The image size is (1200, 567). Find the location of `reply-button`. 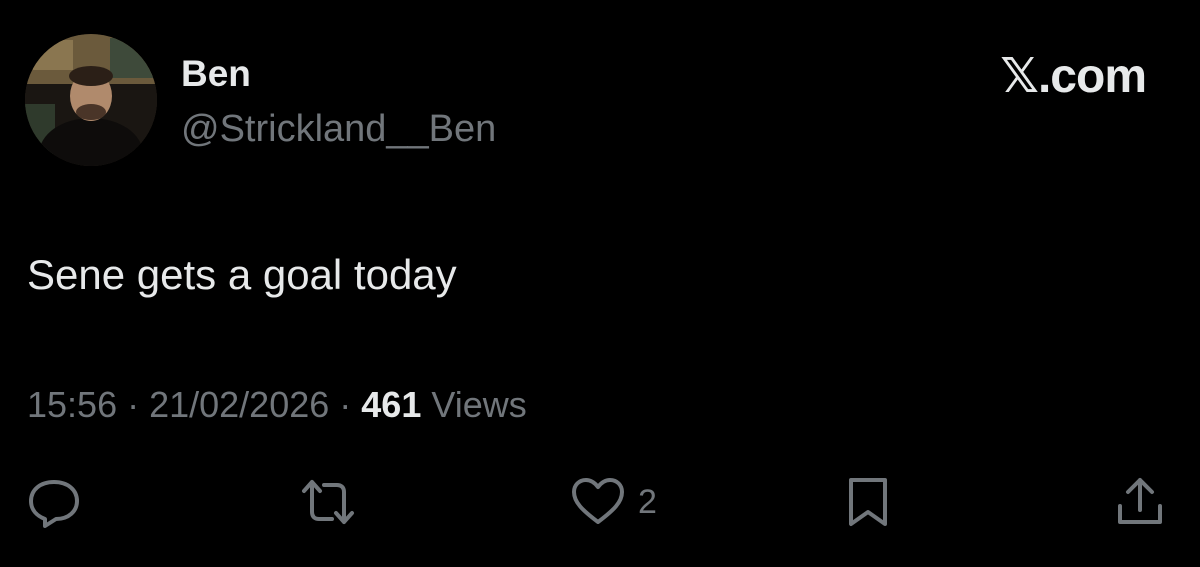

reply-button is located at coordinates (54, 502).